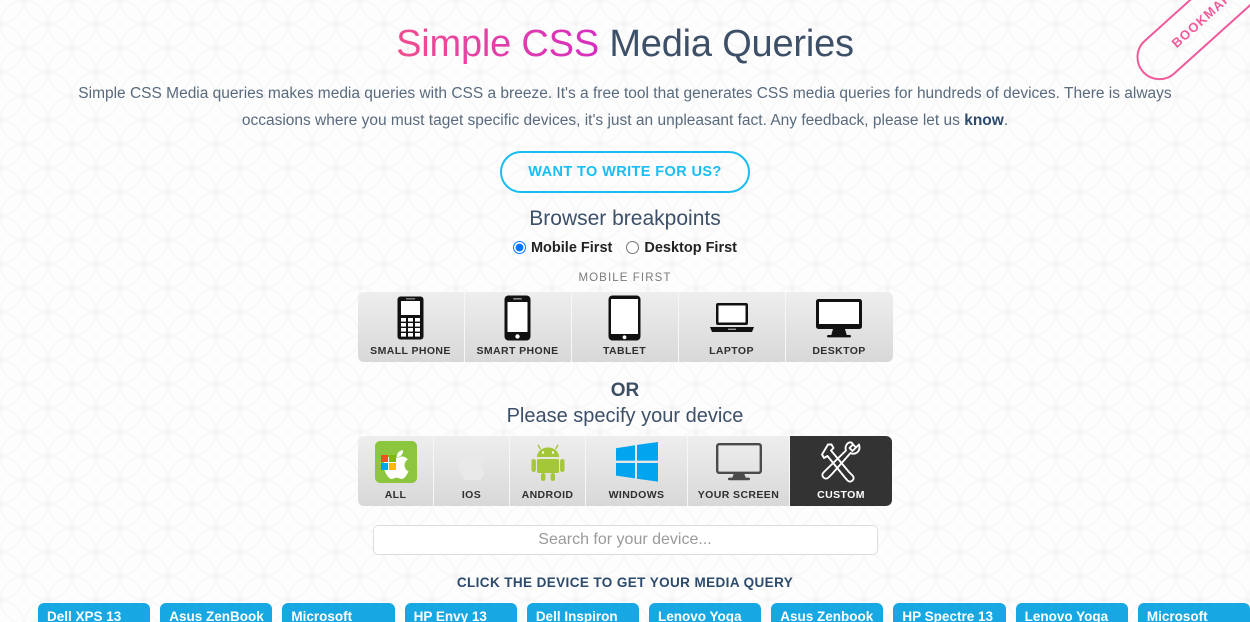 The height and width of the screenshot is (622, 1250). What do you see at coordinates (1193, 612) in the screenshot?
I see `device-card: Microsoft Surface Pro` at bounding box center [1193, 612].